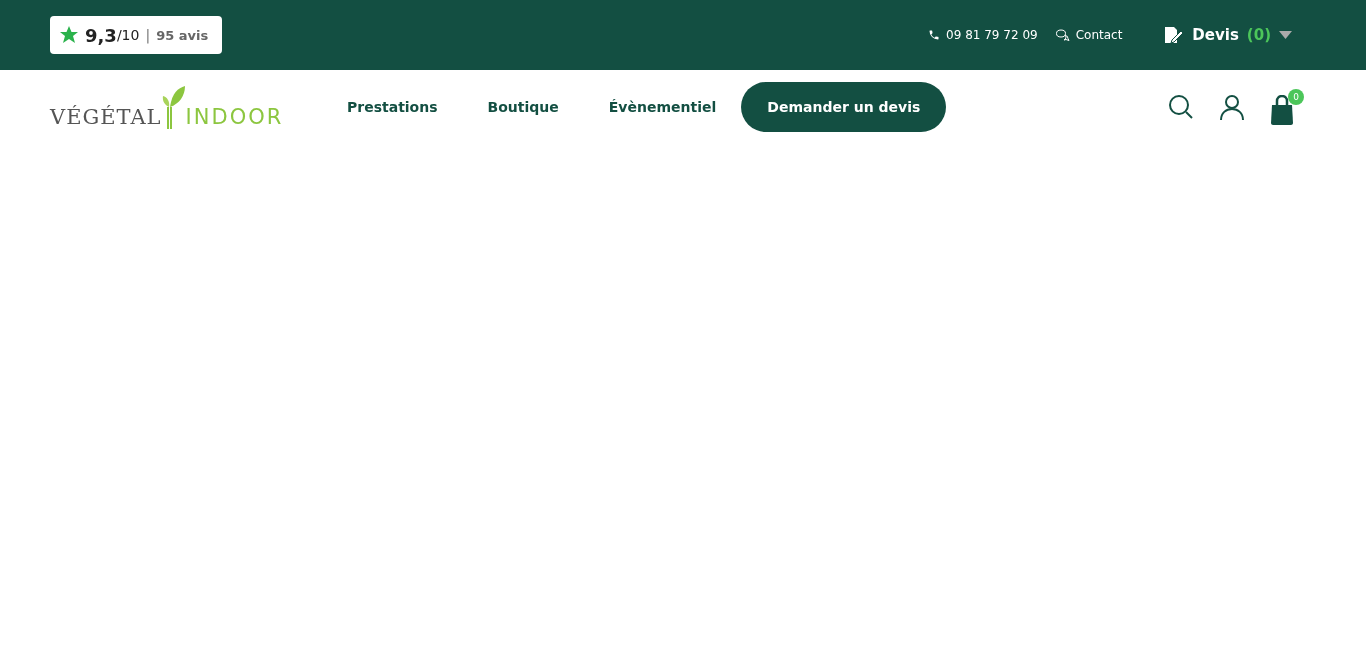 The image size is (1366, 651). I want to click on quote-count: (0), so click(1258, 35).